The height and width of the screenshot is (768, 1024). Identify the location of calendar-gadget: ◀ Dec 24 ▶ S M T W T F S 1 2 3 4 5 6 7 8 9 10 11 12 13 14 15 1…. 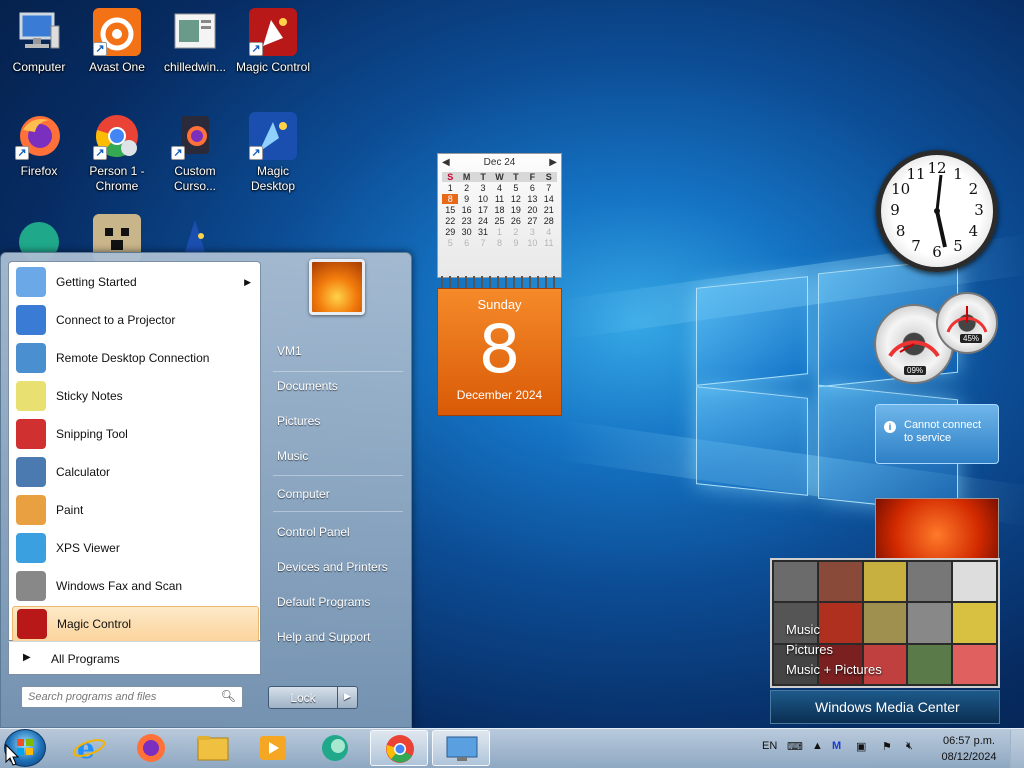
(499, 284).